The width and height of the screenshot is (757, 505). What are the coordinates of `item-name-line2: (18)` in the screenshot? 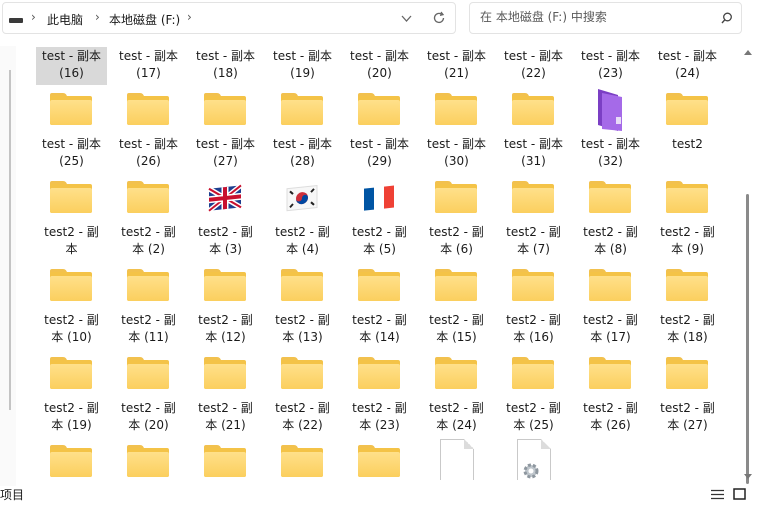 It's located at (225, 73).